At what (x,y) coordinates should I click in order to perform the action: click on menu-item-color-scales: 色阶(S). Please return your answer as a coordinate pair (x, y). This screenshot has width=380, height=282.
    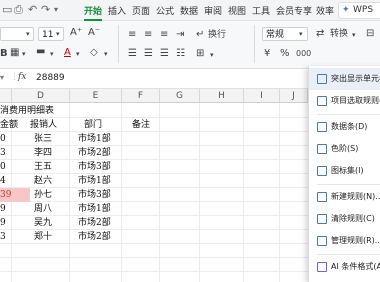
    Looking at the image, I should click on (344, 149).